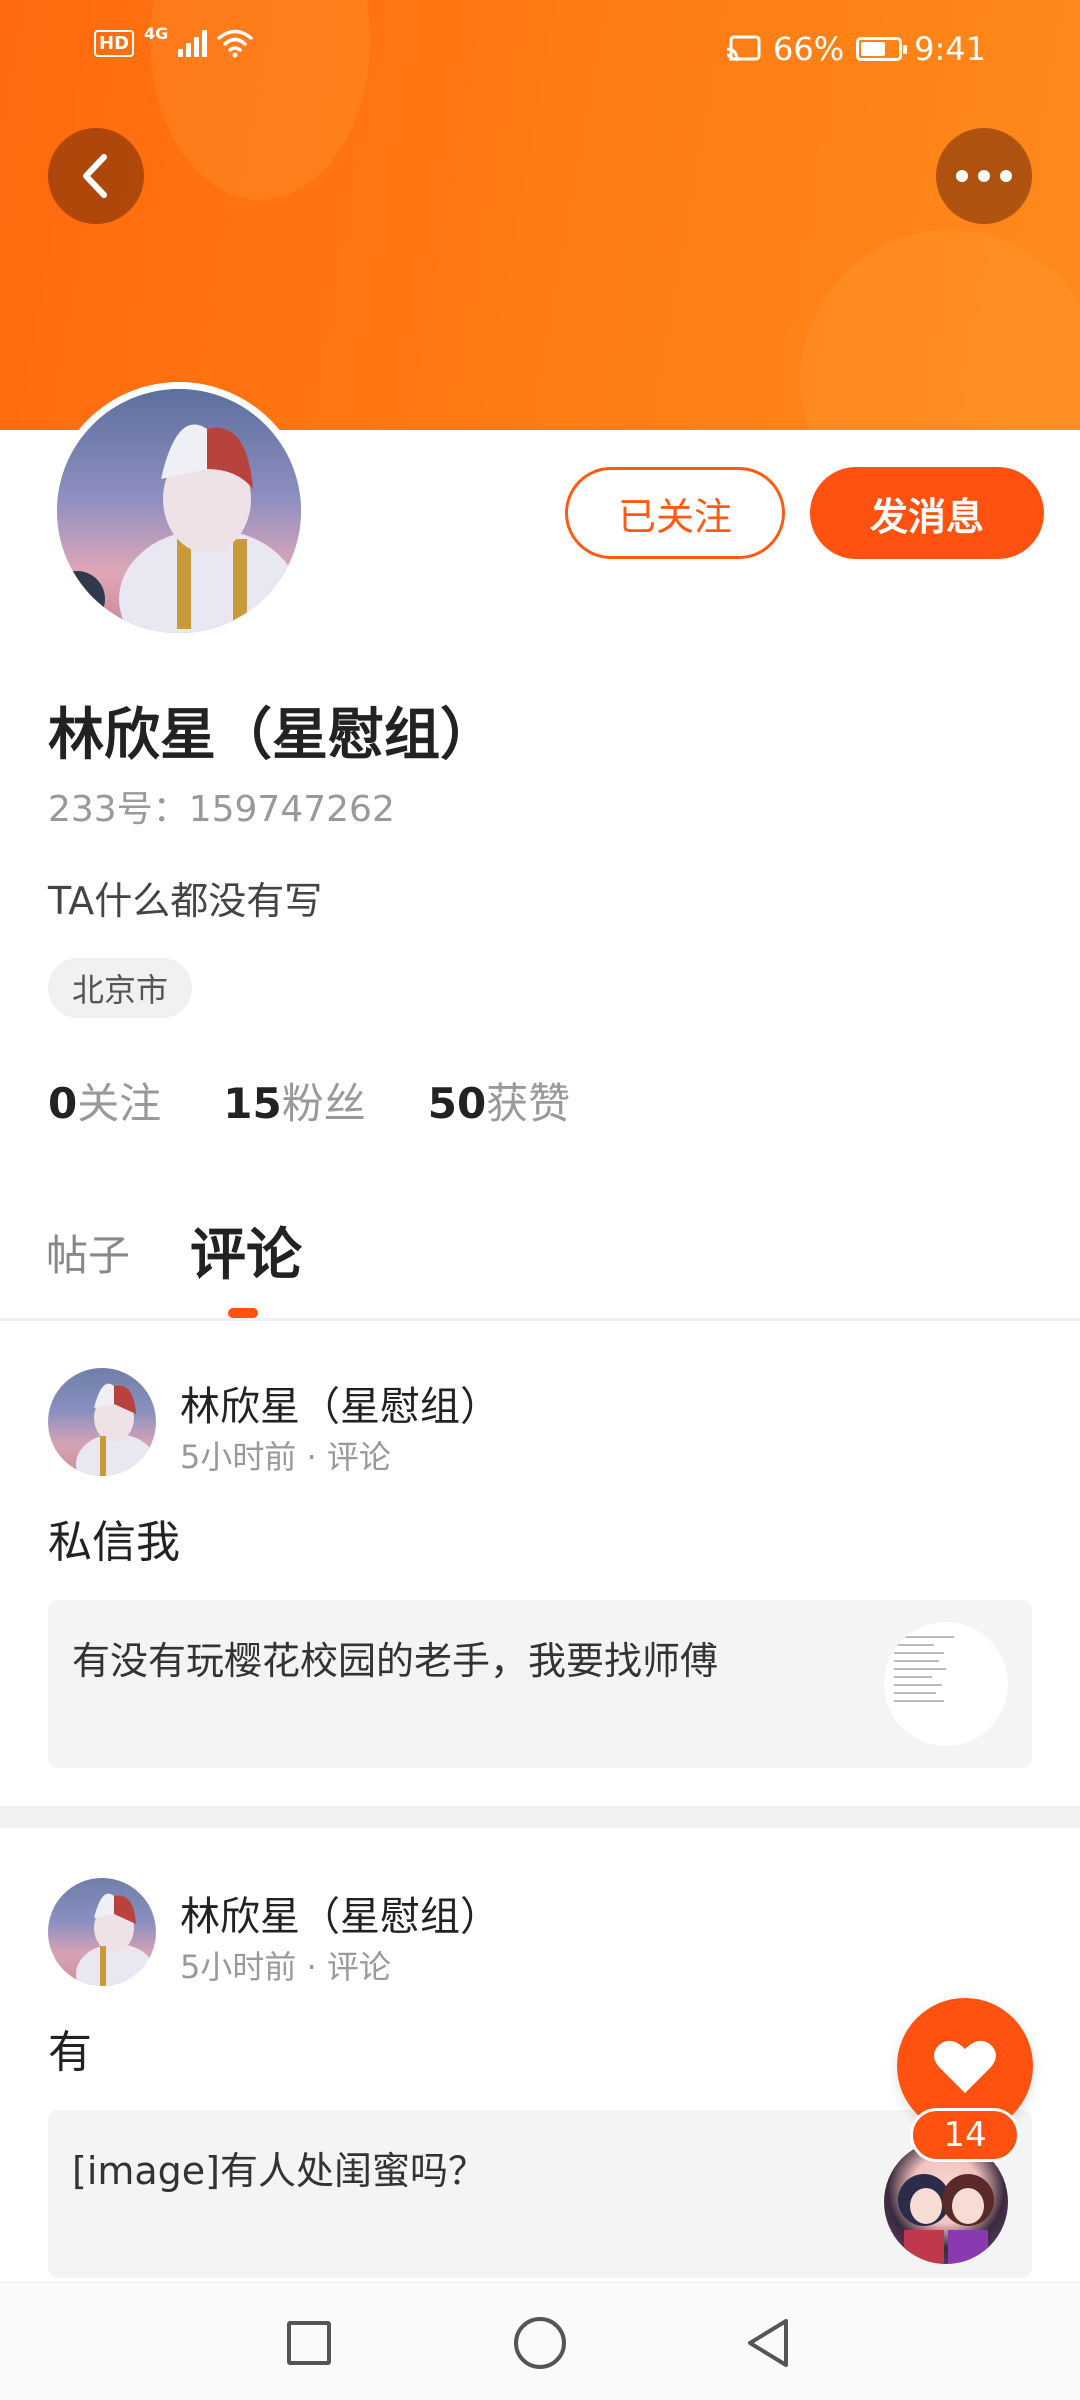 The width and height of the screenshot is (1080, 2400). I want to click on system-nav-bar, so click(540, 2341).